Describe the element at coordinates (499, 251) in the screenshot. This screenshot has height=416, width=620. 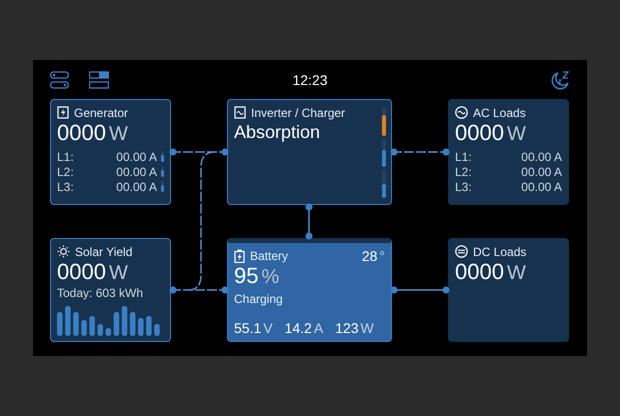
I see `card-title: DC Loads` at that location.